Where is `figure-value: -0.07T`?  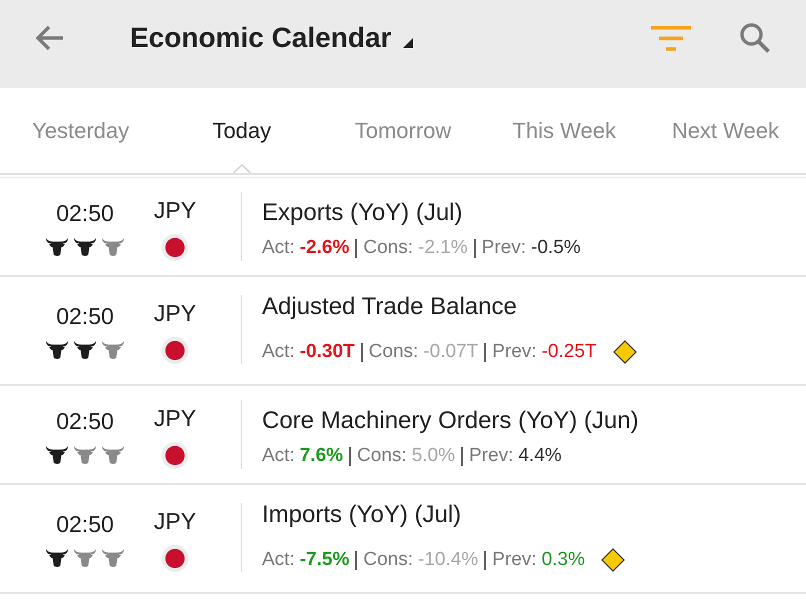
figure-value: -0.07T is located at coordinates (450, 352).